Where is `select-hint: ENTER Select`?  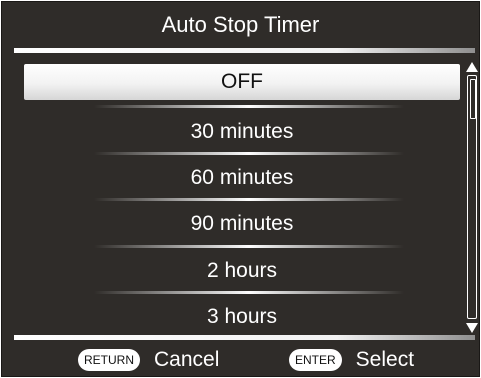 select-hint: ENTER Select is located at coordinates (351, 360).